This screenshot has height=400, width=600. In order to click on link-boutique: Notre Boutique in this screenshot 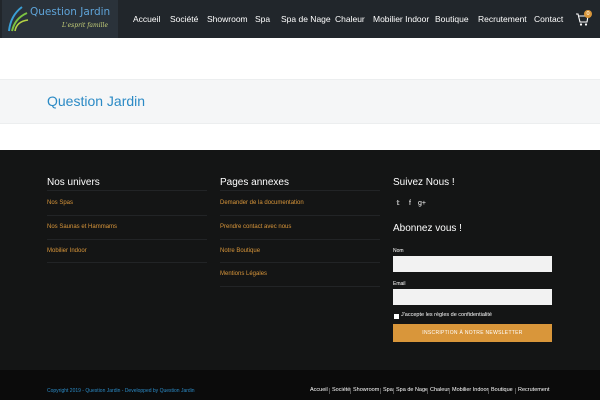, I will do `click(240, 251)`.